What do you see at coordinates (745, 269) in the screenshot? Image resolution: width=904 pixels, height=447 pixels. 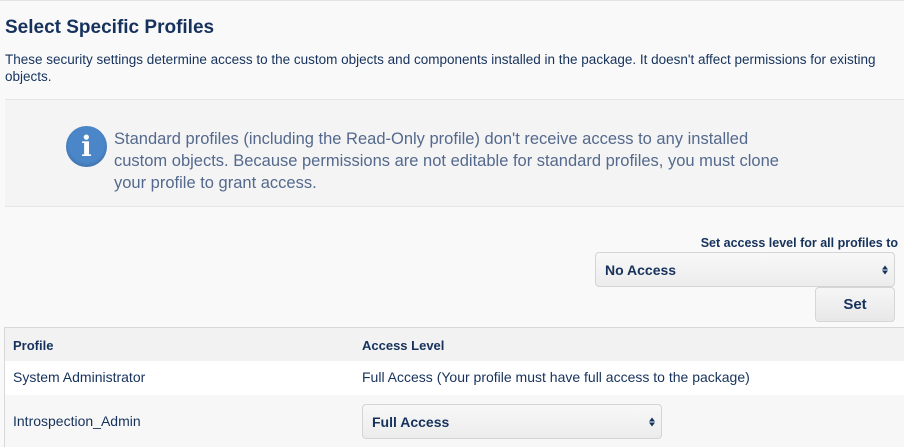 I see `bulk-access-select: No Access` at bounding box center [745, 269].